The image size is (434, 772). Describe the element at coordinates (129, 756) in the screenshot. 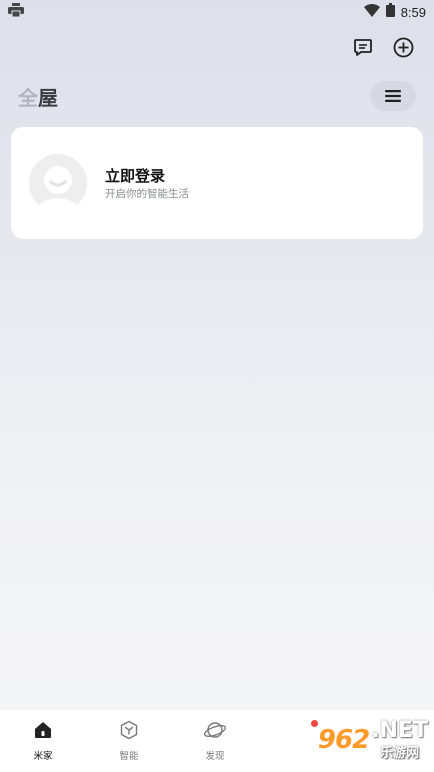

I see `nav-label-smart: 智能` at that location.